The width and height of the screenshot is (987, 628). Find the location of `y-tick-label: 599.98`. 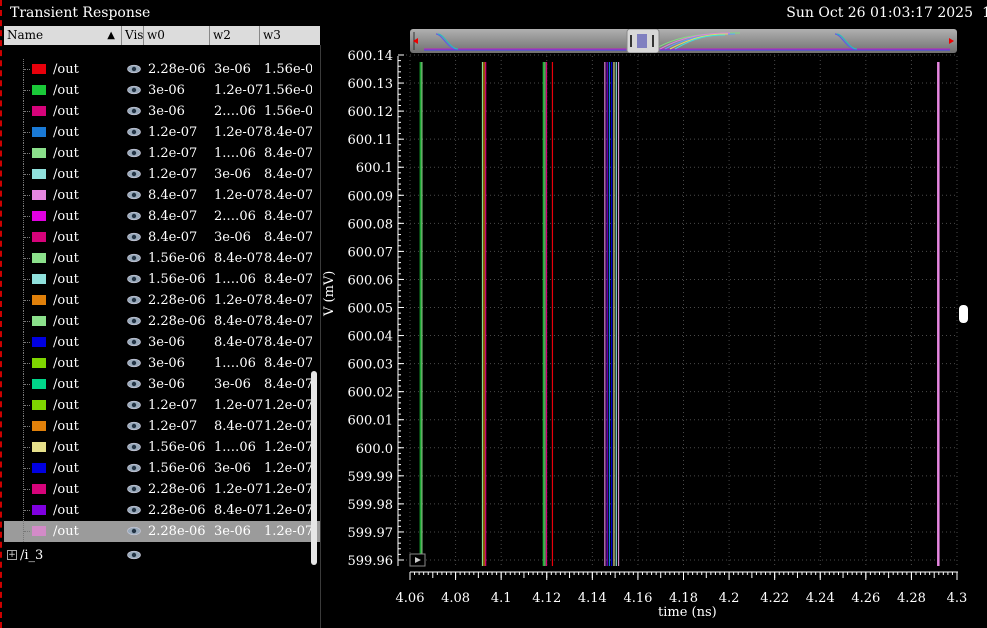

y-tick-label: 599.98 is located at coordinates (371, 505).